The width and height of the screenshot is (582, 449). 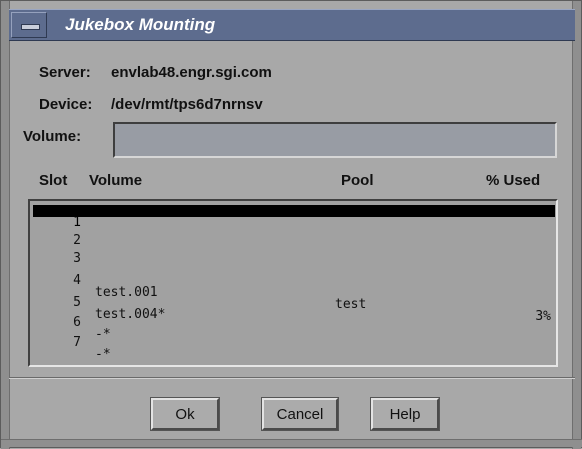 What do you see at coordinates (335, 140) in the screenshot?
I see `volume-input` at bounding box center [335, 140].